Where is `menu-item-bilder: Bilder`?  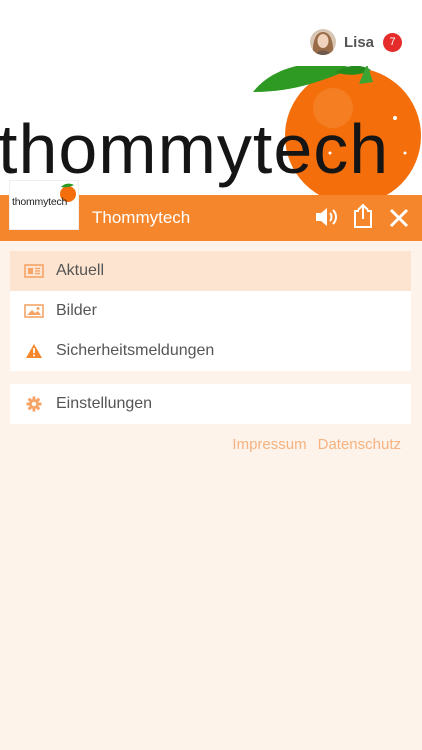
menu-item-bilder: Bilder is located at coordinates (210, 311).